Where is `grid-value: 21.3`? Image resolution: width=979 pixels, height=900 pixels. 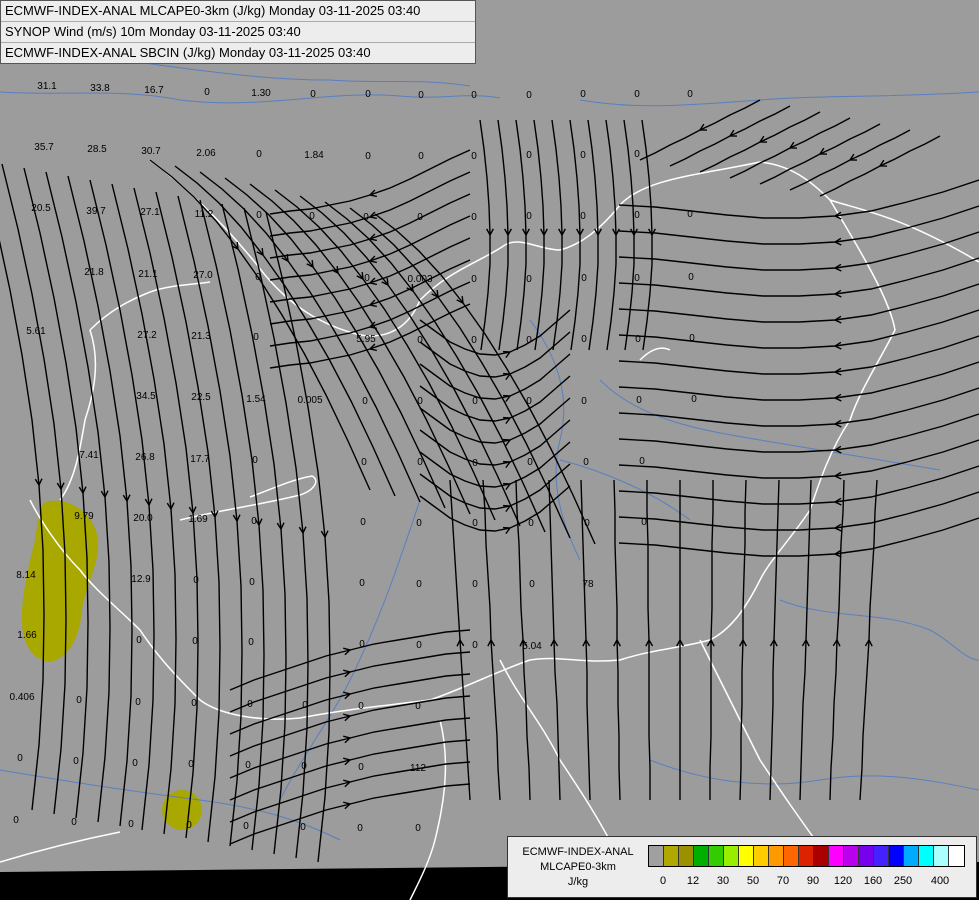
grid-value: 21.3 is located at coordinates (201, 336).